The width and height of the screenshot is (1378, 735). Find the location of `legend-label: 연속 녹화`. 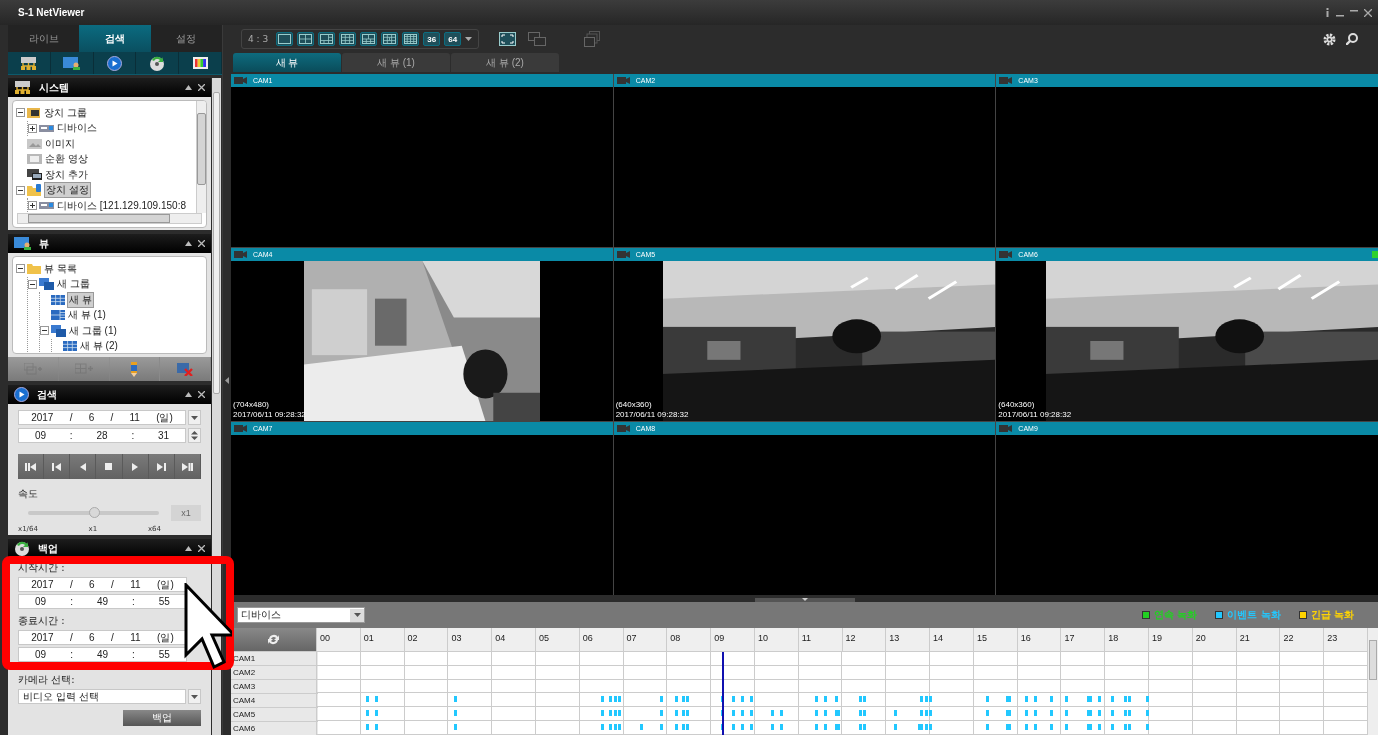

legend-label: 연속 녹화 is located at coordinates (1175, 615).